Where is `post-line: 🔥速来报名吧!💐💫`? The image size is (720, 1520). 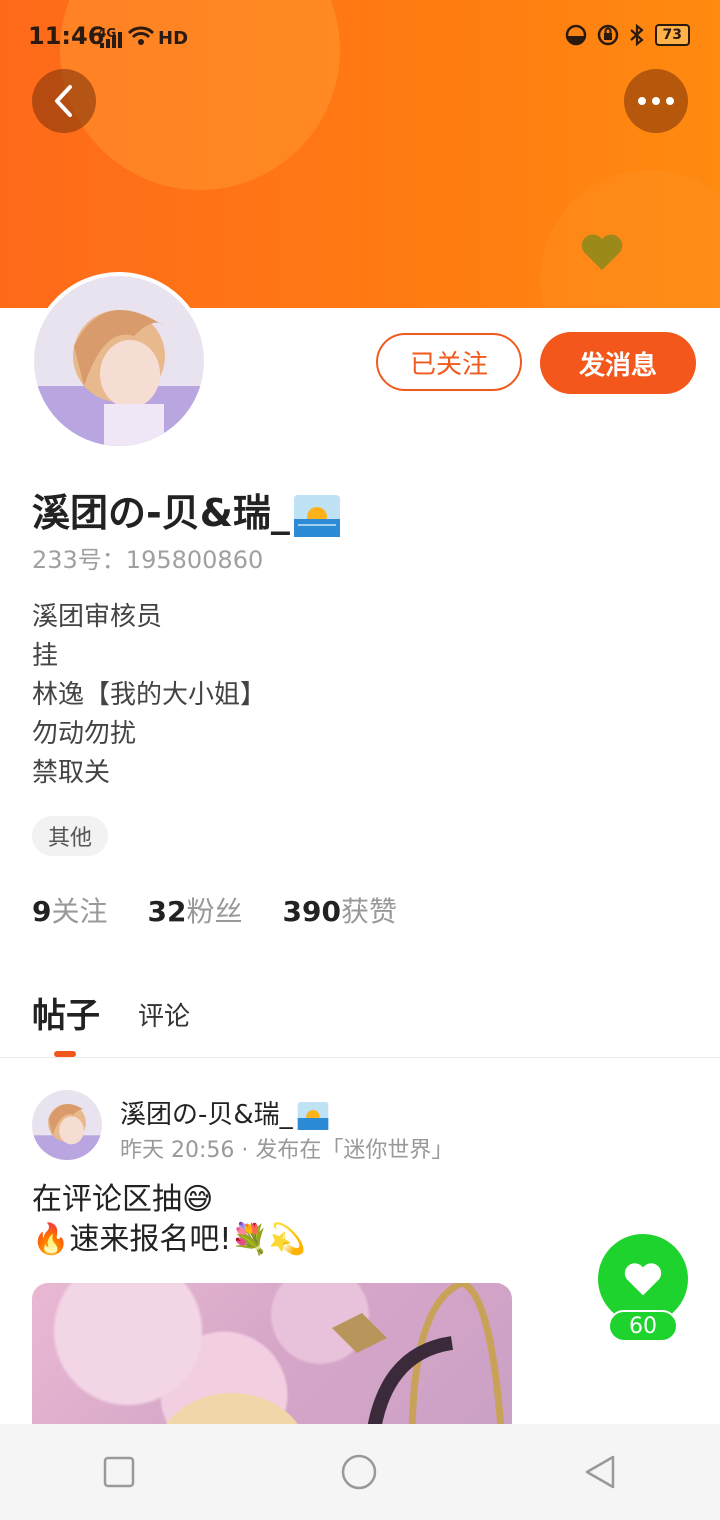
post-line: 🔥速来报名吧!💐💫 is located at coordinates (169, 1239).